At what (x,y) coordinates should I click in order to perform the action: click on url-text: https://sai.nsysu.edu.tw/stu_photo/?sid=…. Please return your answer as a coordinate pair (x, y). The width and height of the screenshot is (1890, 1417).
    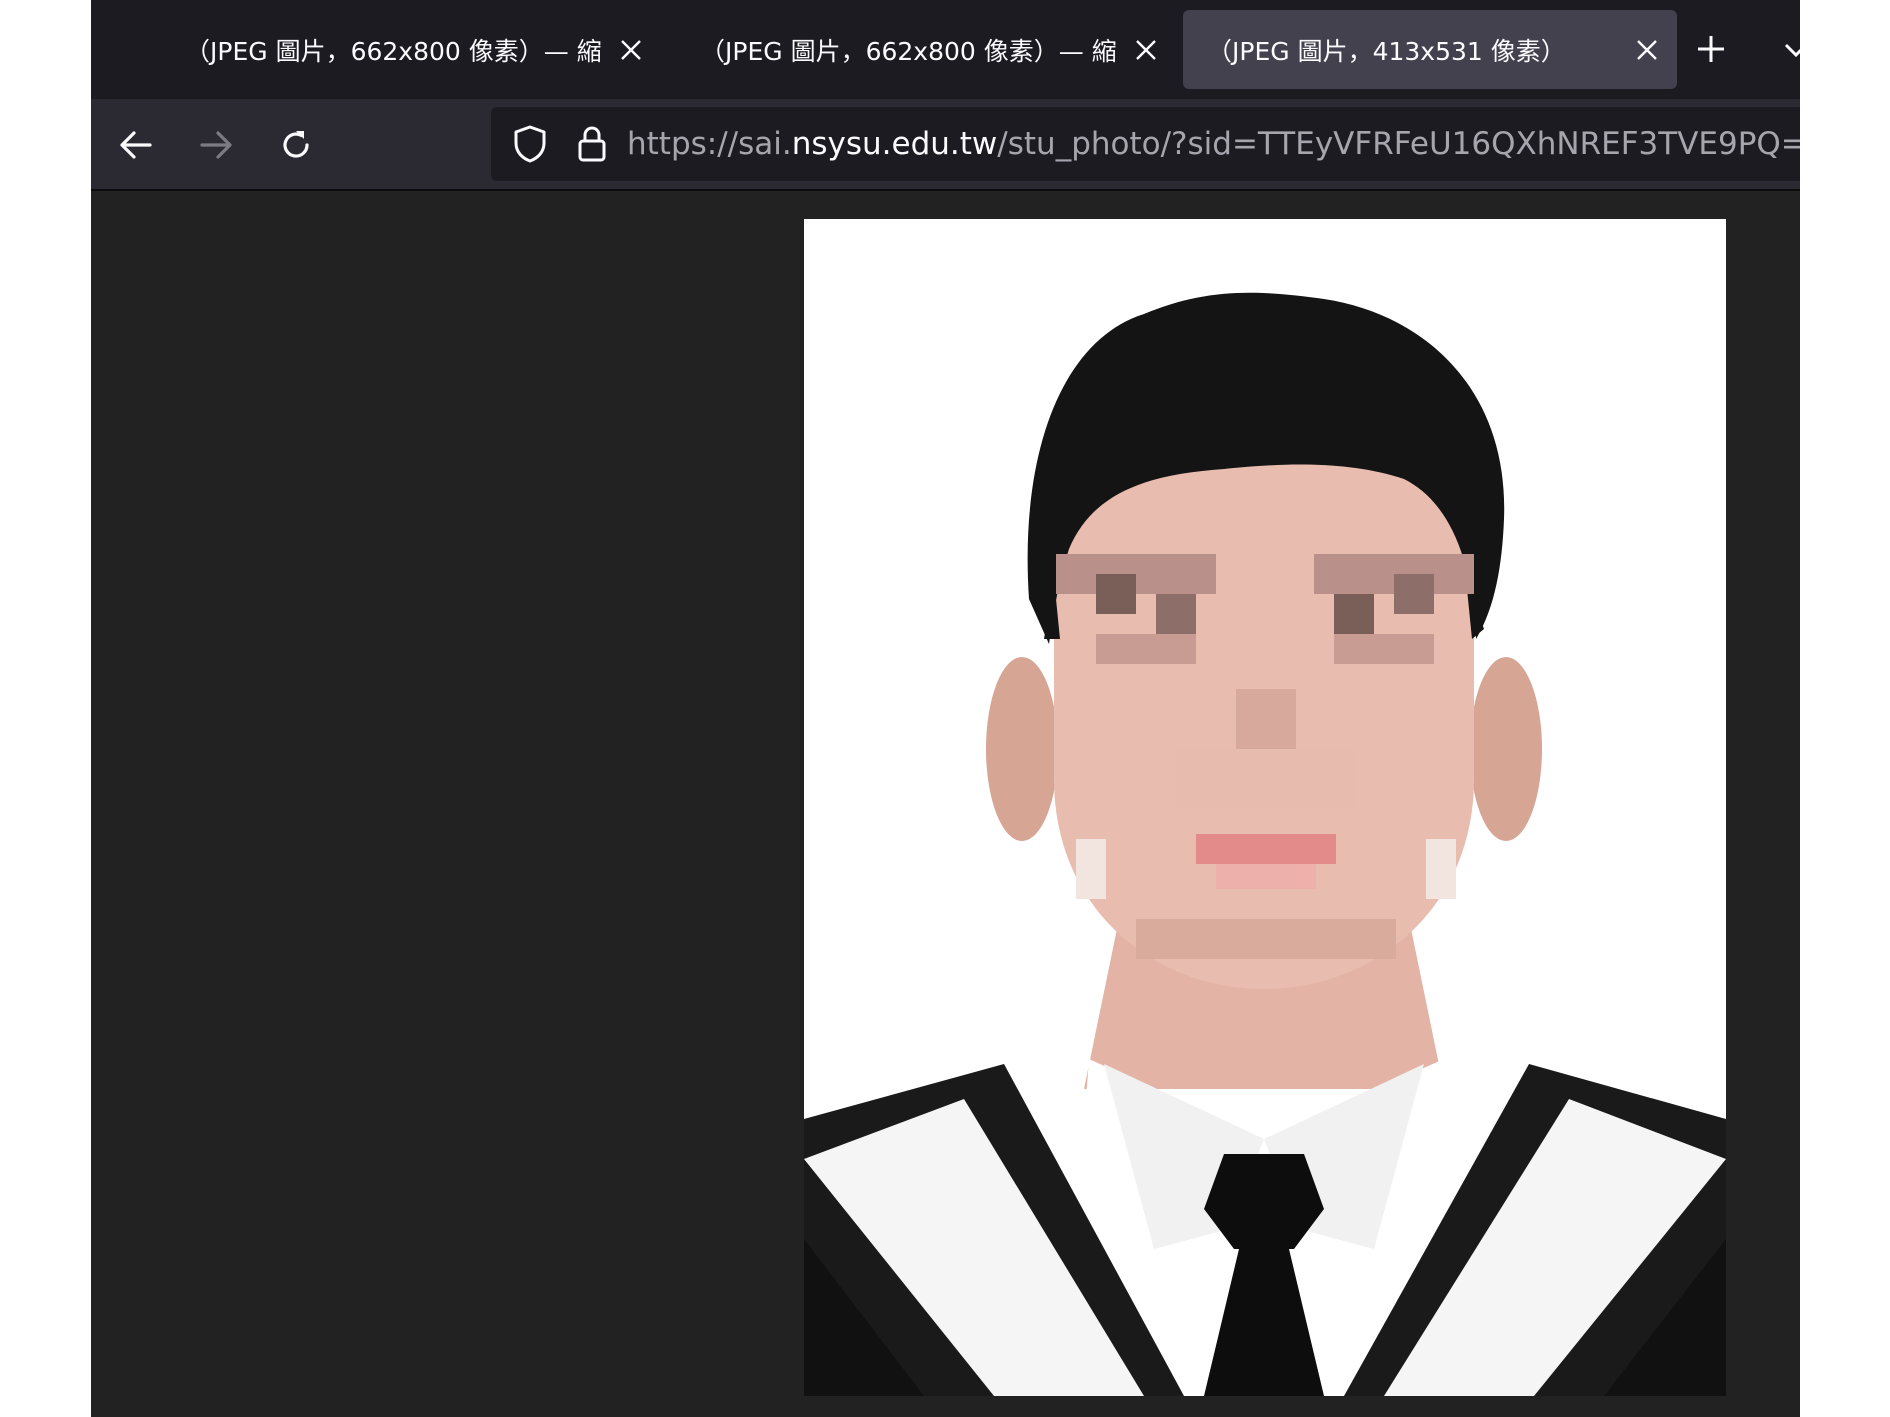
    Looking at the image, I should click on (1213, 144).